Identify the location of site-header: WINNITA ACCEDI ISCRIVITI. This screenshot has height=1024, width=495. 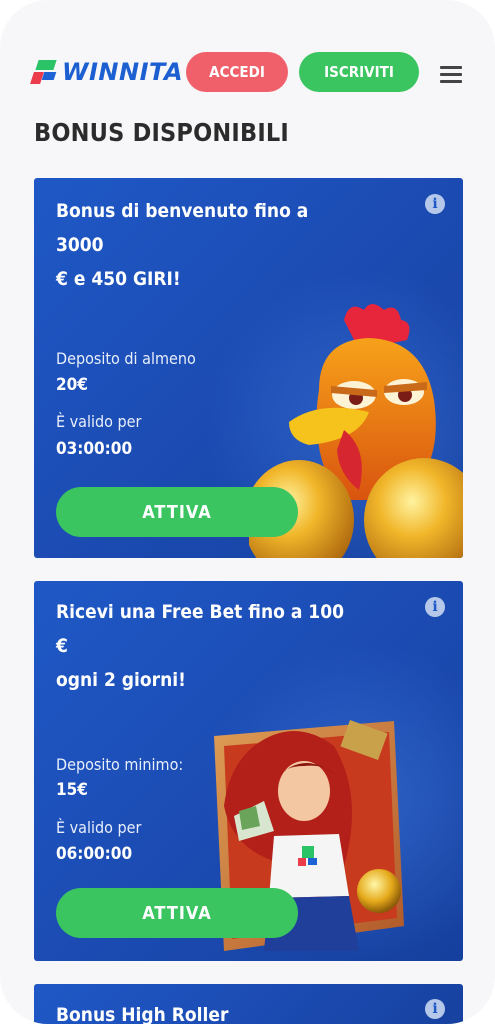
(247, 74).